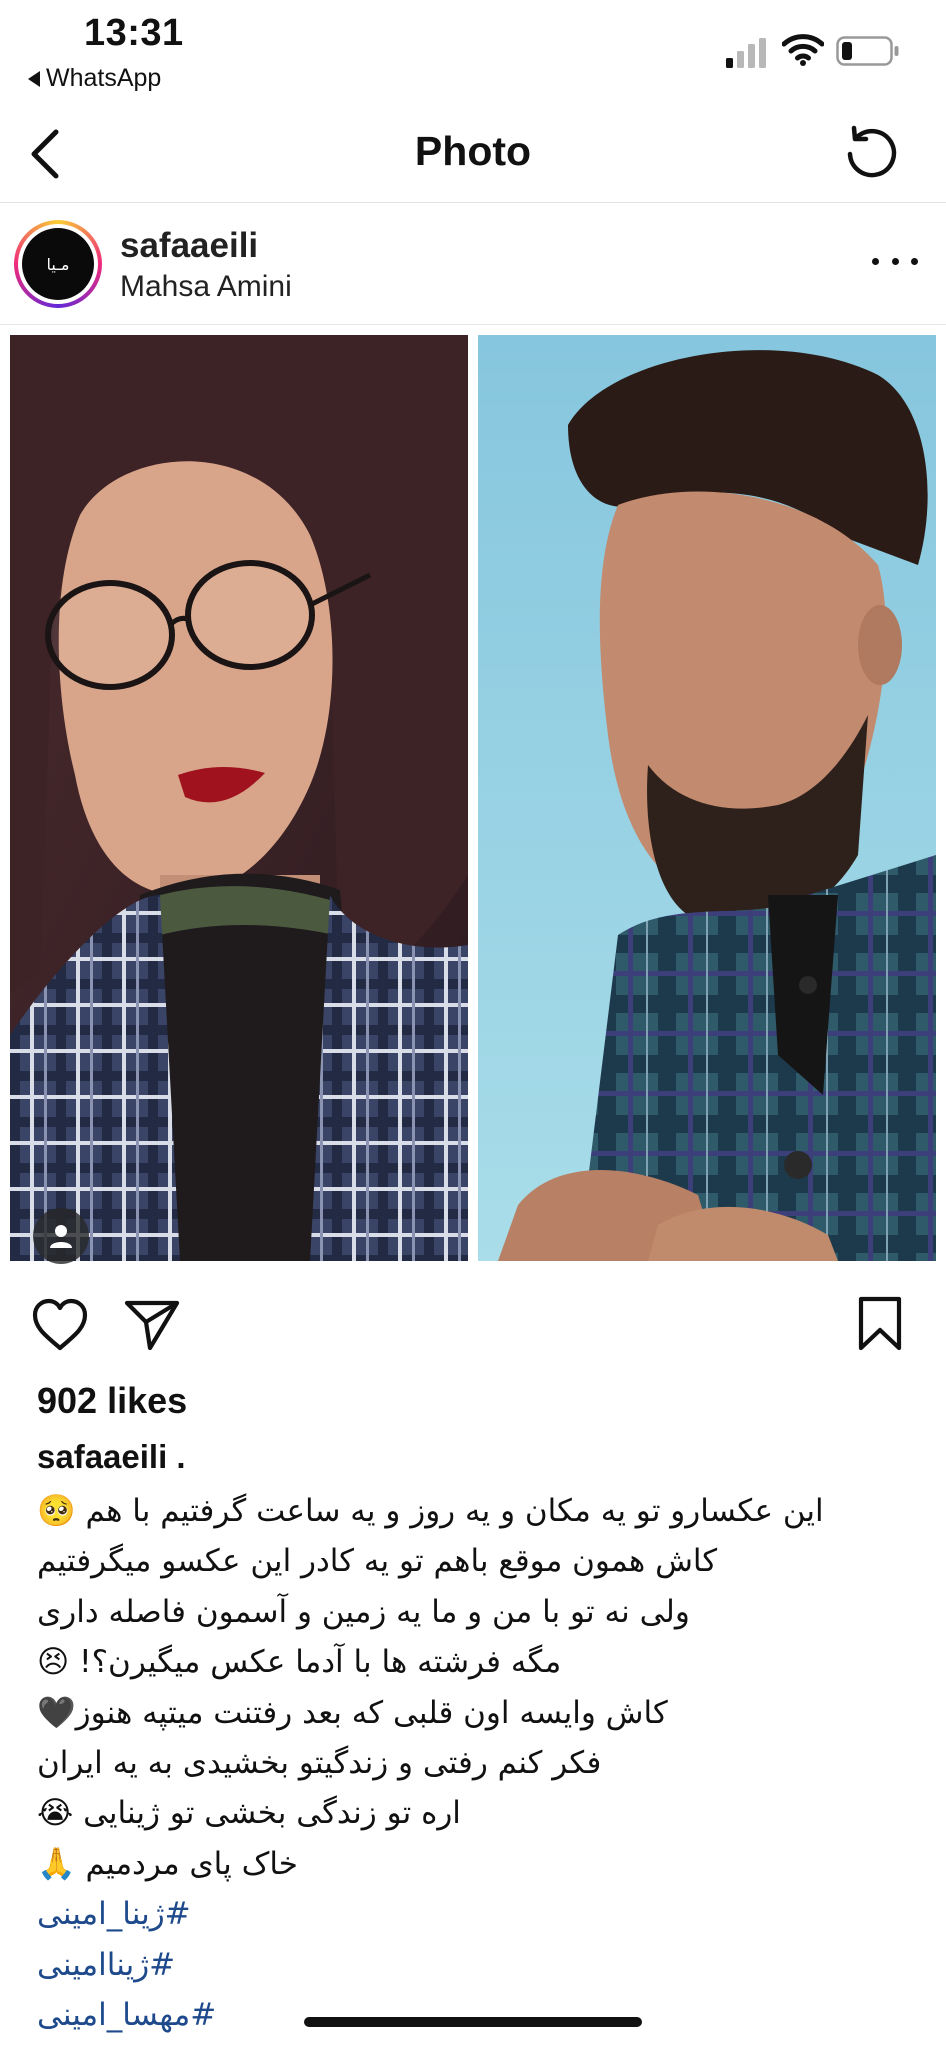  What do you see at coordinates (126, 2015) in the screenshot?
I see `hashtag-link: #مهسا_امینی` at bounding box center [126, 2015].